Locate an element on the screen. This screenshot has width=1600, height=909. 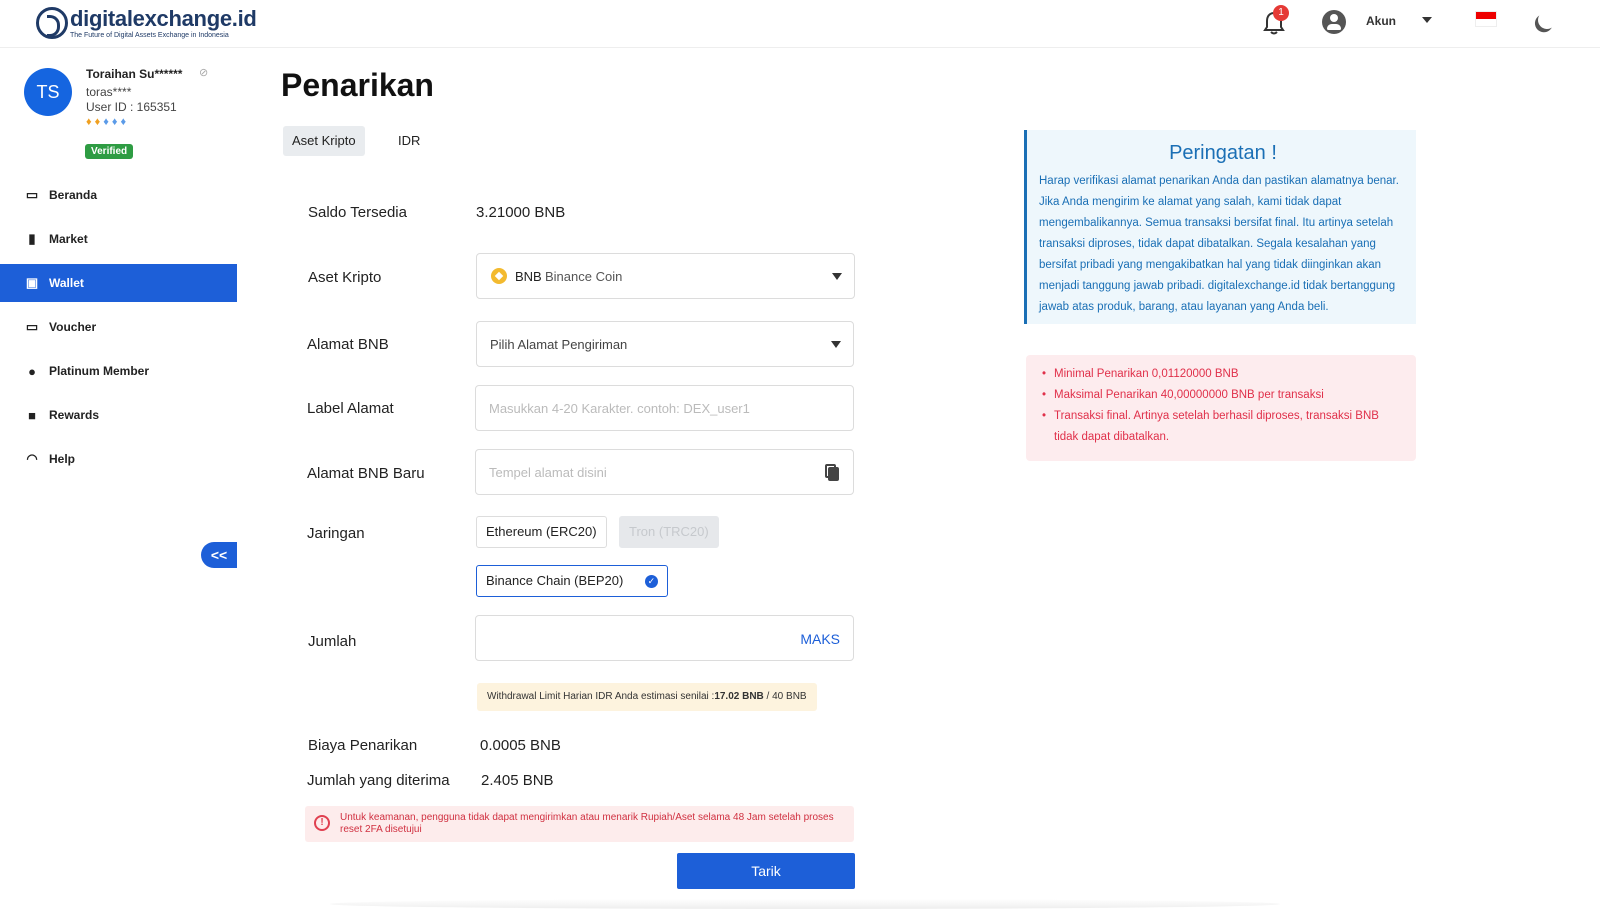
tab-aset-kripto: Aset Kripto is located at coordinates (324, 141).